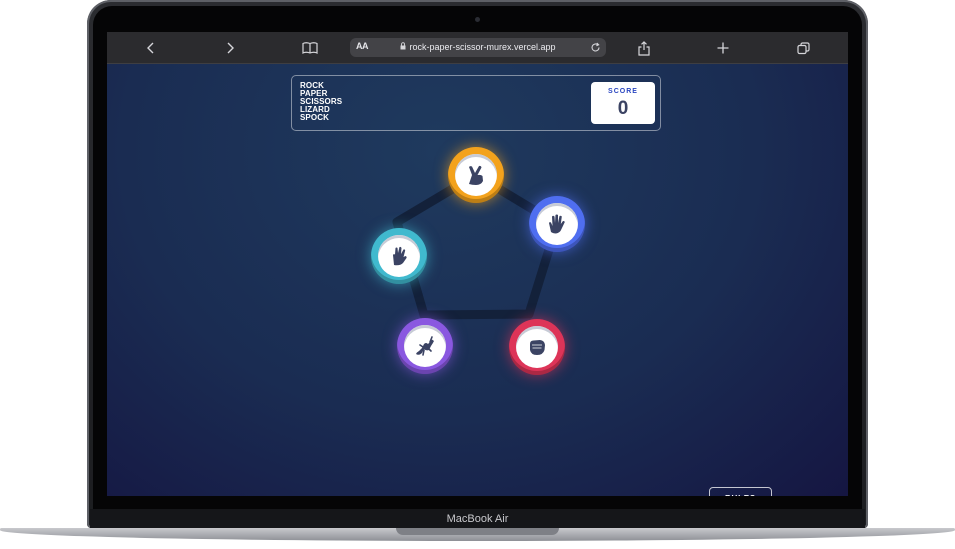 This screenshot has height=549, width=955. I want to click on url-field: rock-paper-scissor-murex.vercel.app, so click(478, 47).